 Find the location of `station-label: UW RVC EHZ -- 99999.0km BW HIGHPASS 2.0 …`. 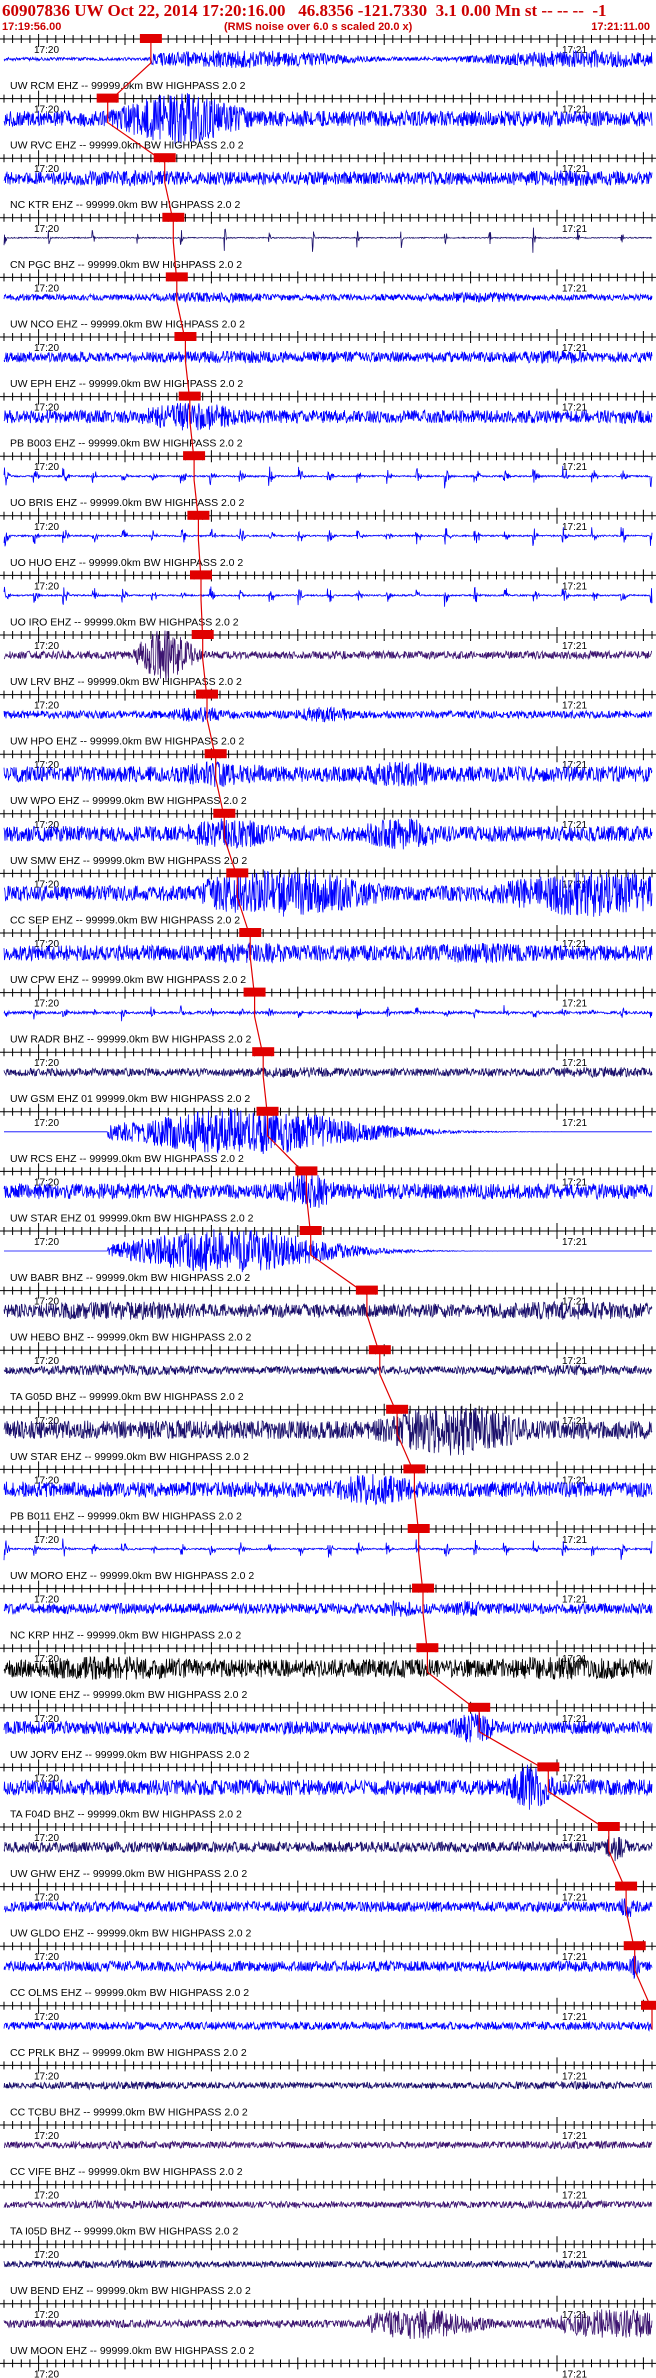

station-label: UW RVC EHZ -- 99999.0km BW HIGHPASS 2.0 … is located at coordinates (127, 146).